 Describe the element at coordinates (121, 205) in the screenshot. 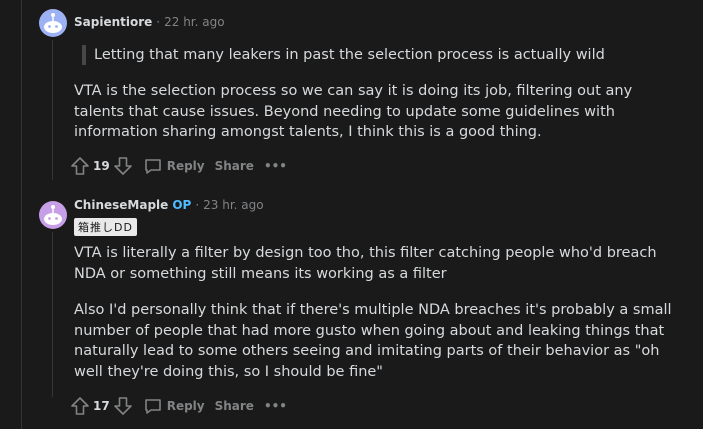

I see `username: ChineseMaple` at that location.